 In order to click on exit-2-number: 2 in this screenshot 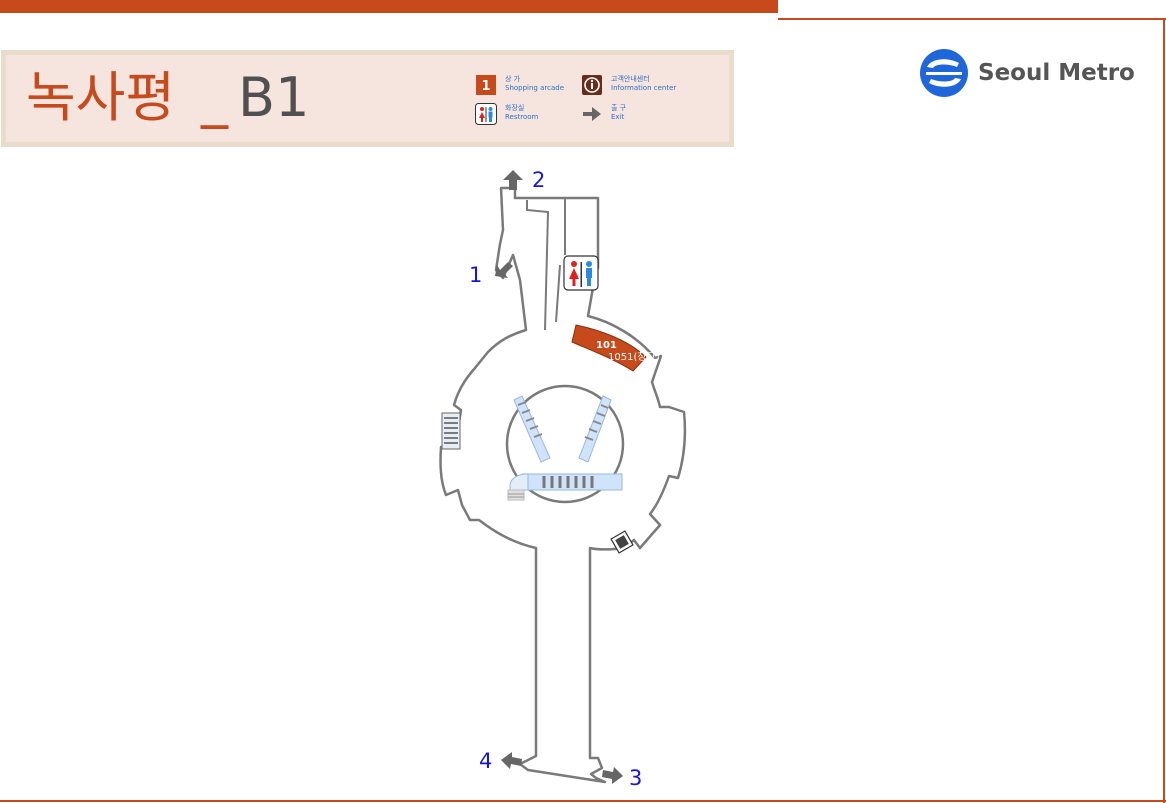, I will do `click(538, 180)`.